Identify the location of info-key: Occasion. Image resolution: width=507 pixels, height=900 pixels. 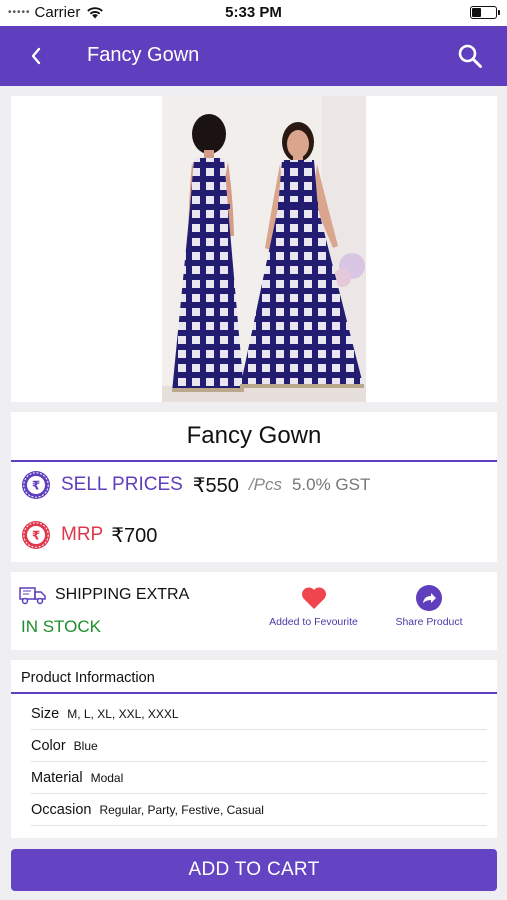
(61, 809).